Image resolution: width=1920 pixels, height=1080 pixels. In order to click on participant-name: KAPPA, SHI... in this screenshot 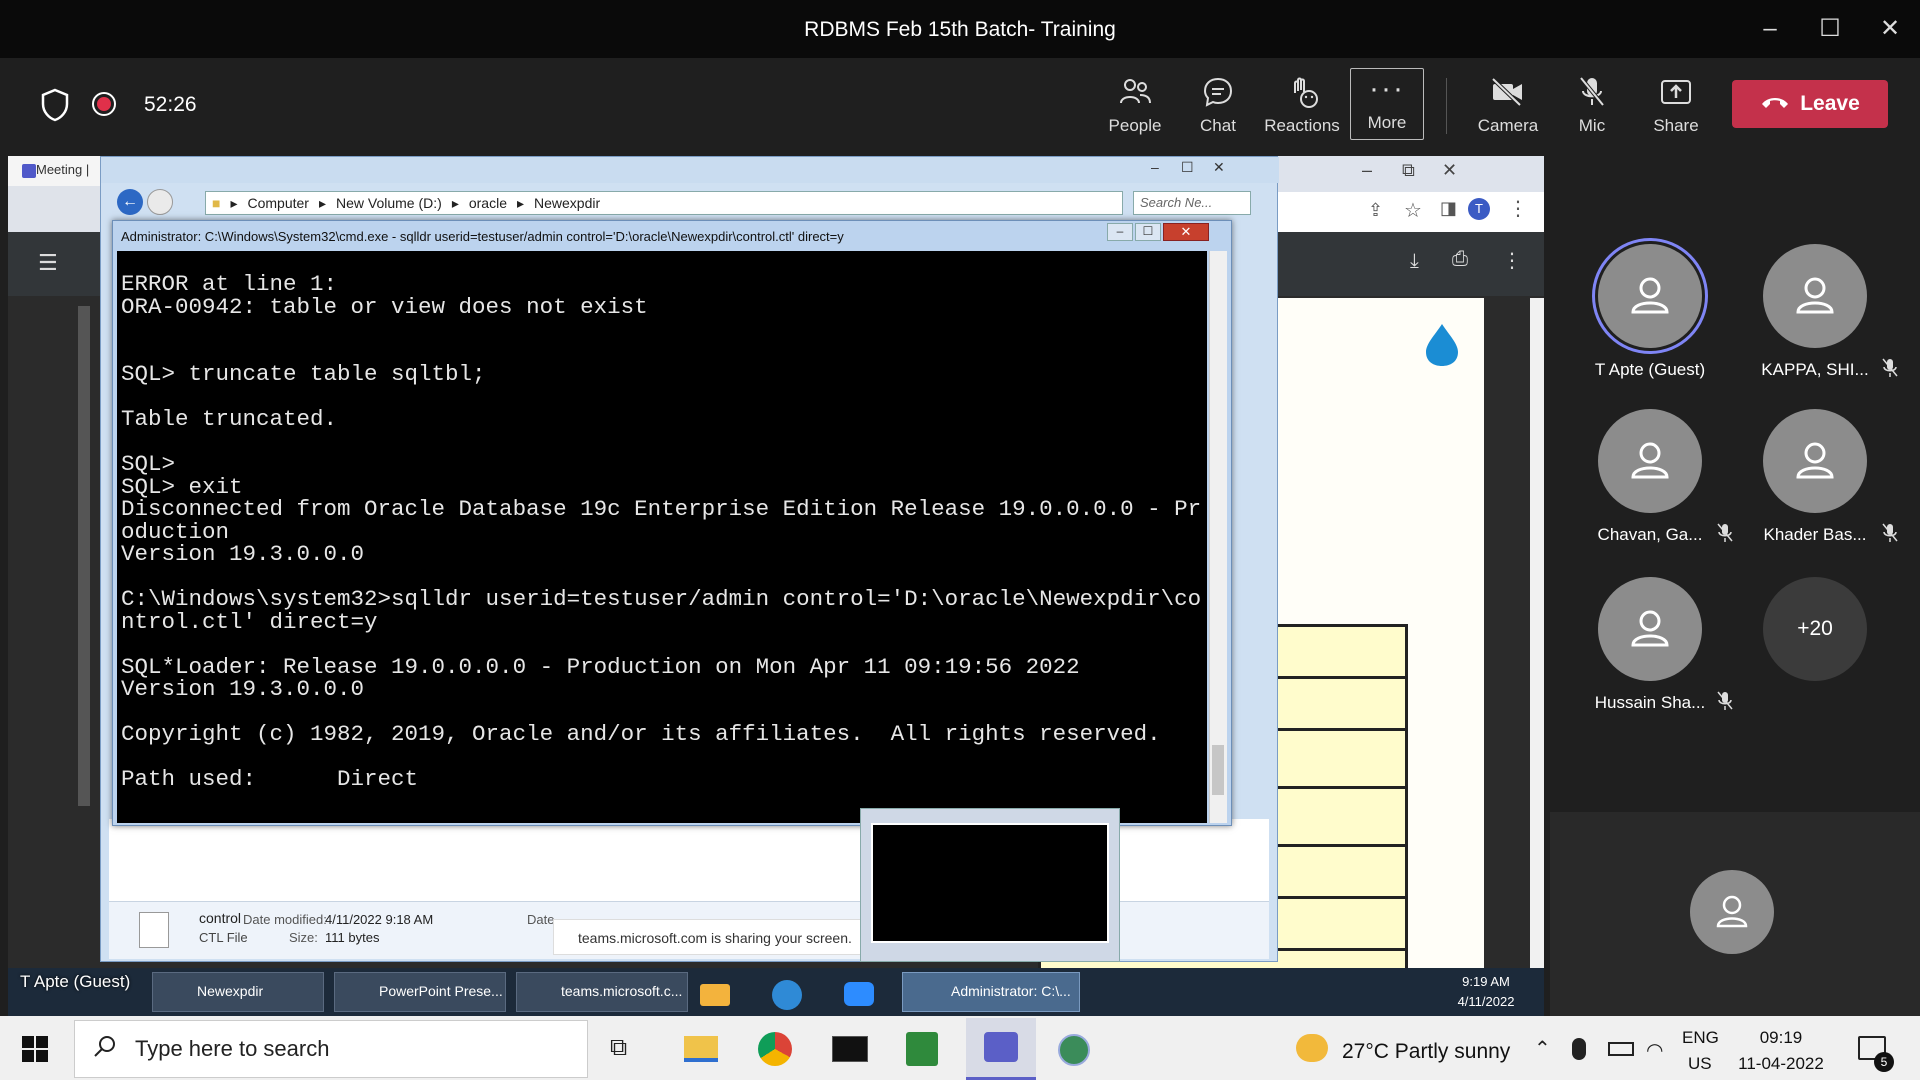, I will do `click(1815, 369)`.